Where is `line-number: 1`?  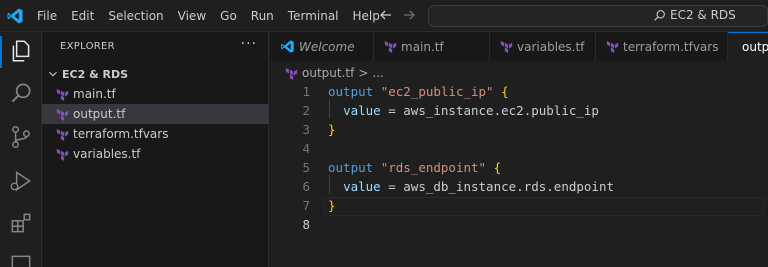 line-number: 1 is located at coordinates (306, 91).